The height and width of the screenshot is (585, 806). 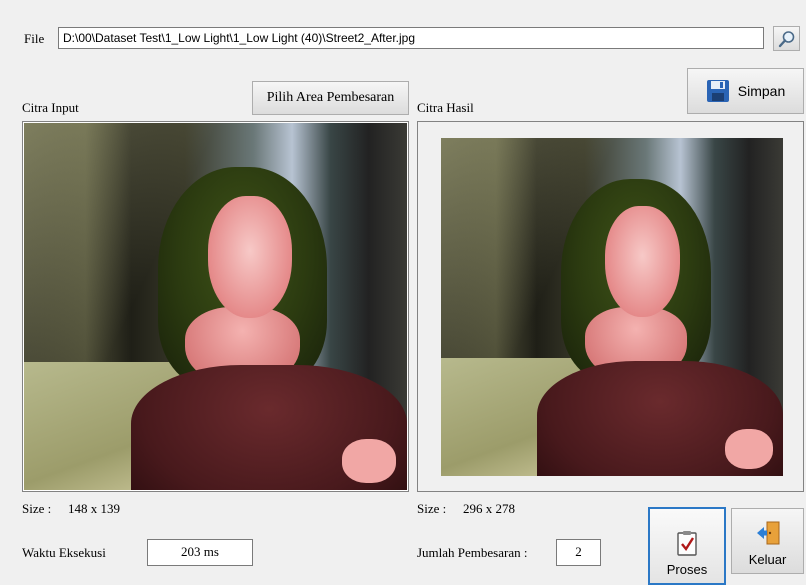 What do you see at coordinates (578, 552) in the screenshot?
I see `zoom-amount-field: 2` at bounding box center [578, 552].